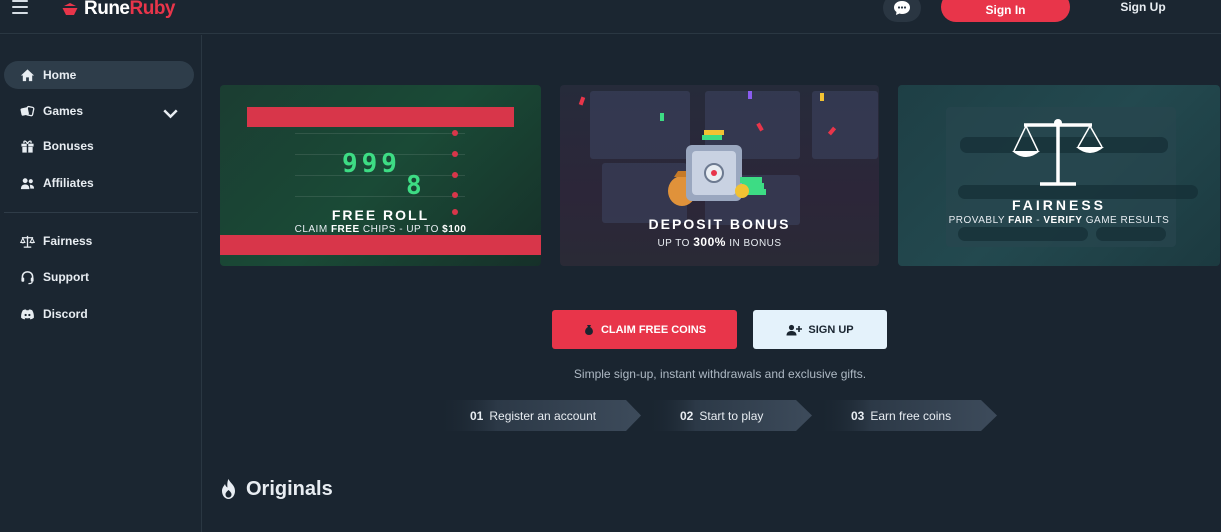 Image resolution: width=1221 pixels, height=532 pixels. I want to click on step-label: Earn free coins, so click(911, 415).